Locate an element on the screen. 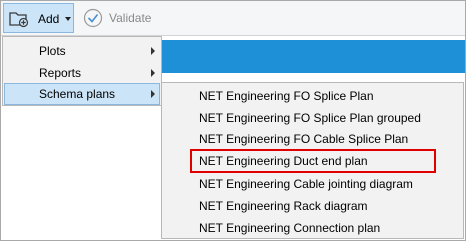  menu-item-fo-cable-splice-plan: NET Engineering FO Cable Splice Plan is located at coordinates (312, 139).